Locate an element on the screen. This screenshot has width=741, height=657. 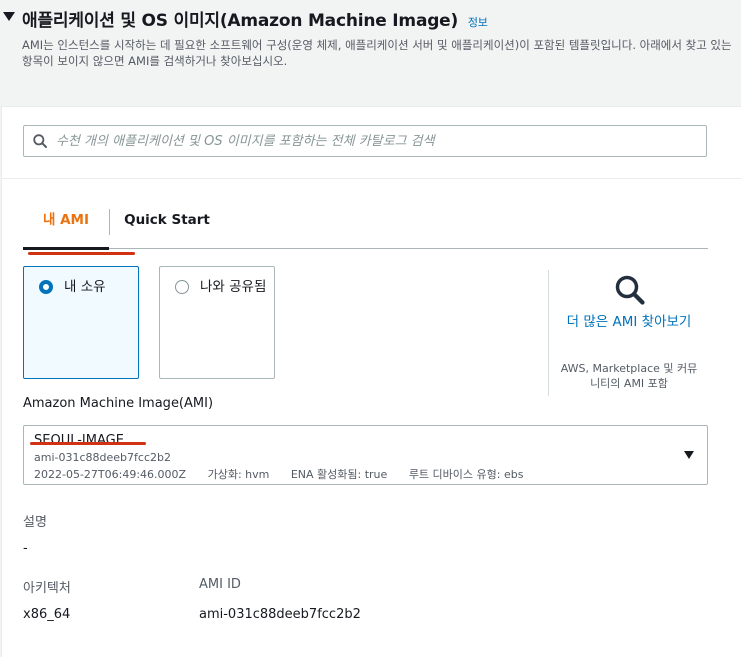
section-title: 애플리케이션 및 OS 이미지(Amazon Machine Image) 정보 is located at coordinates (255, 18).